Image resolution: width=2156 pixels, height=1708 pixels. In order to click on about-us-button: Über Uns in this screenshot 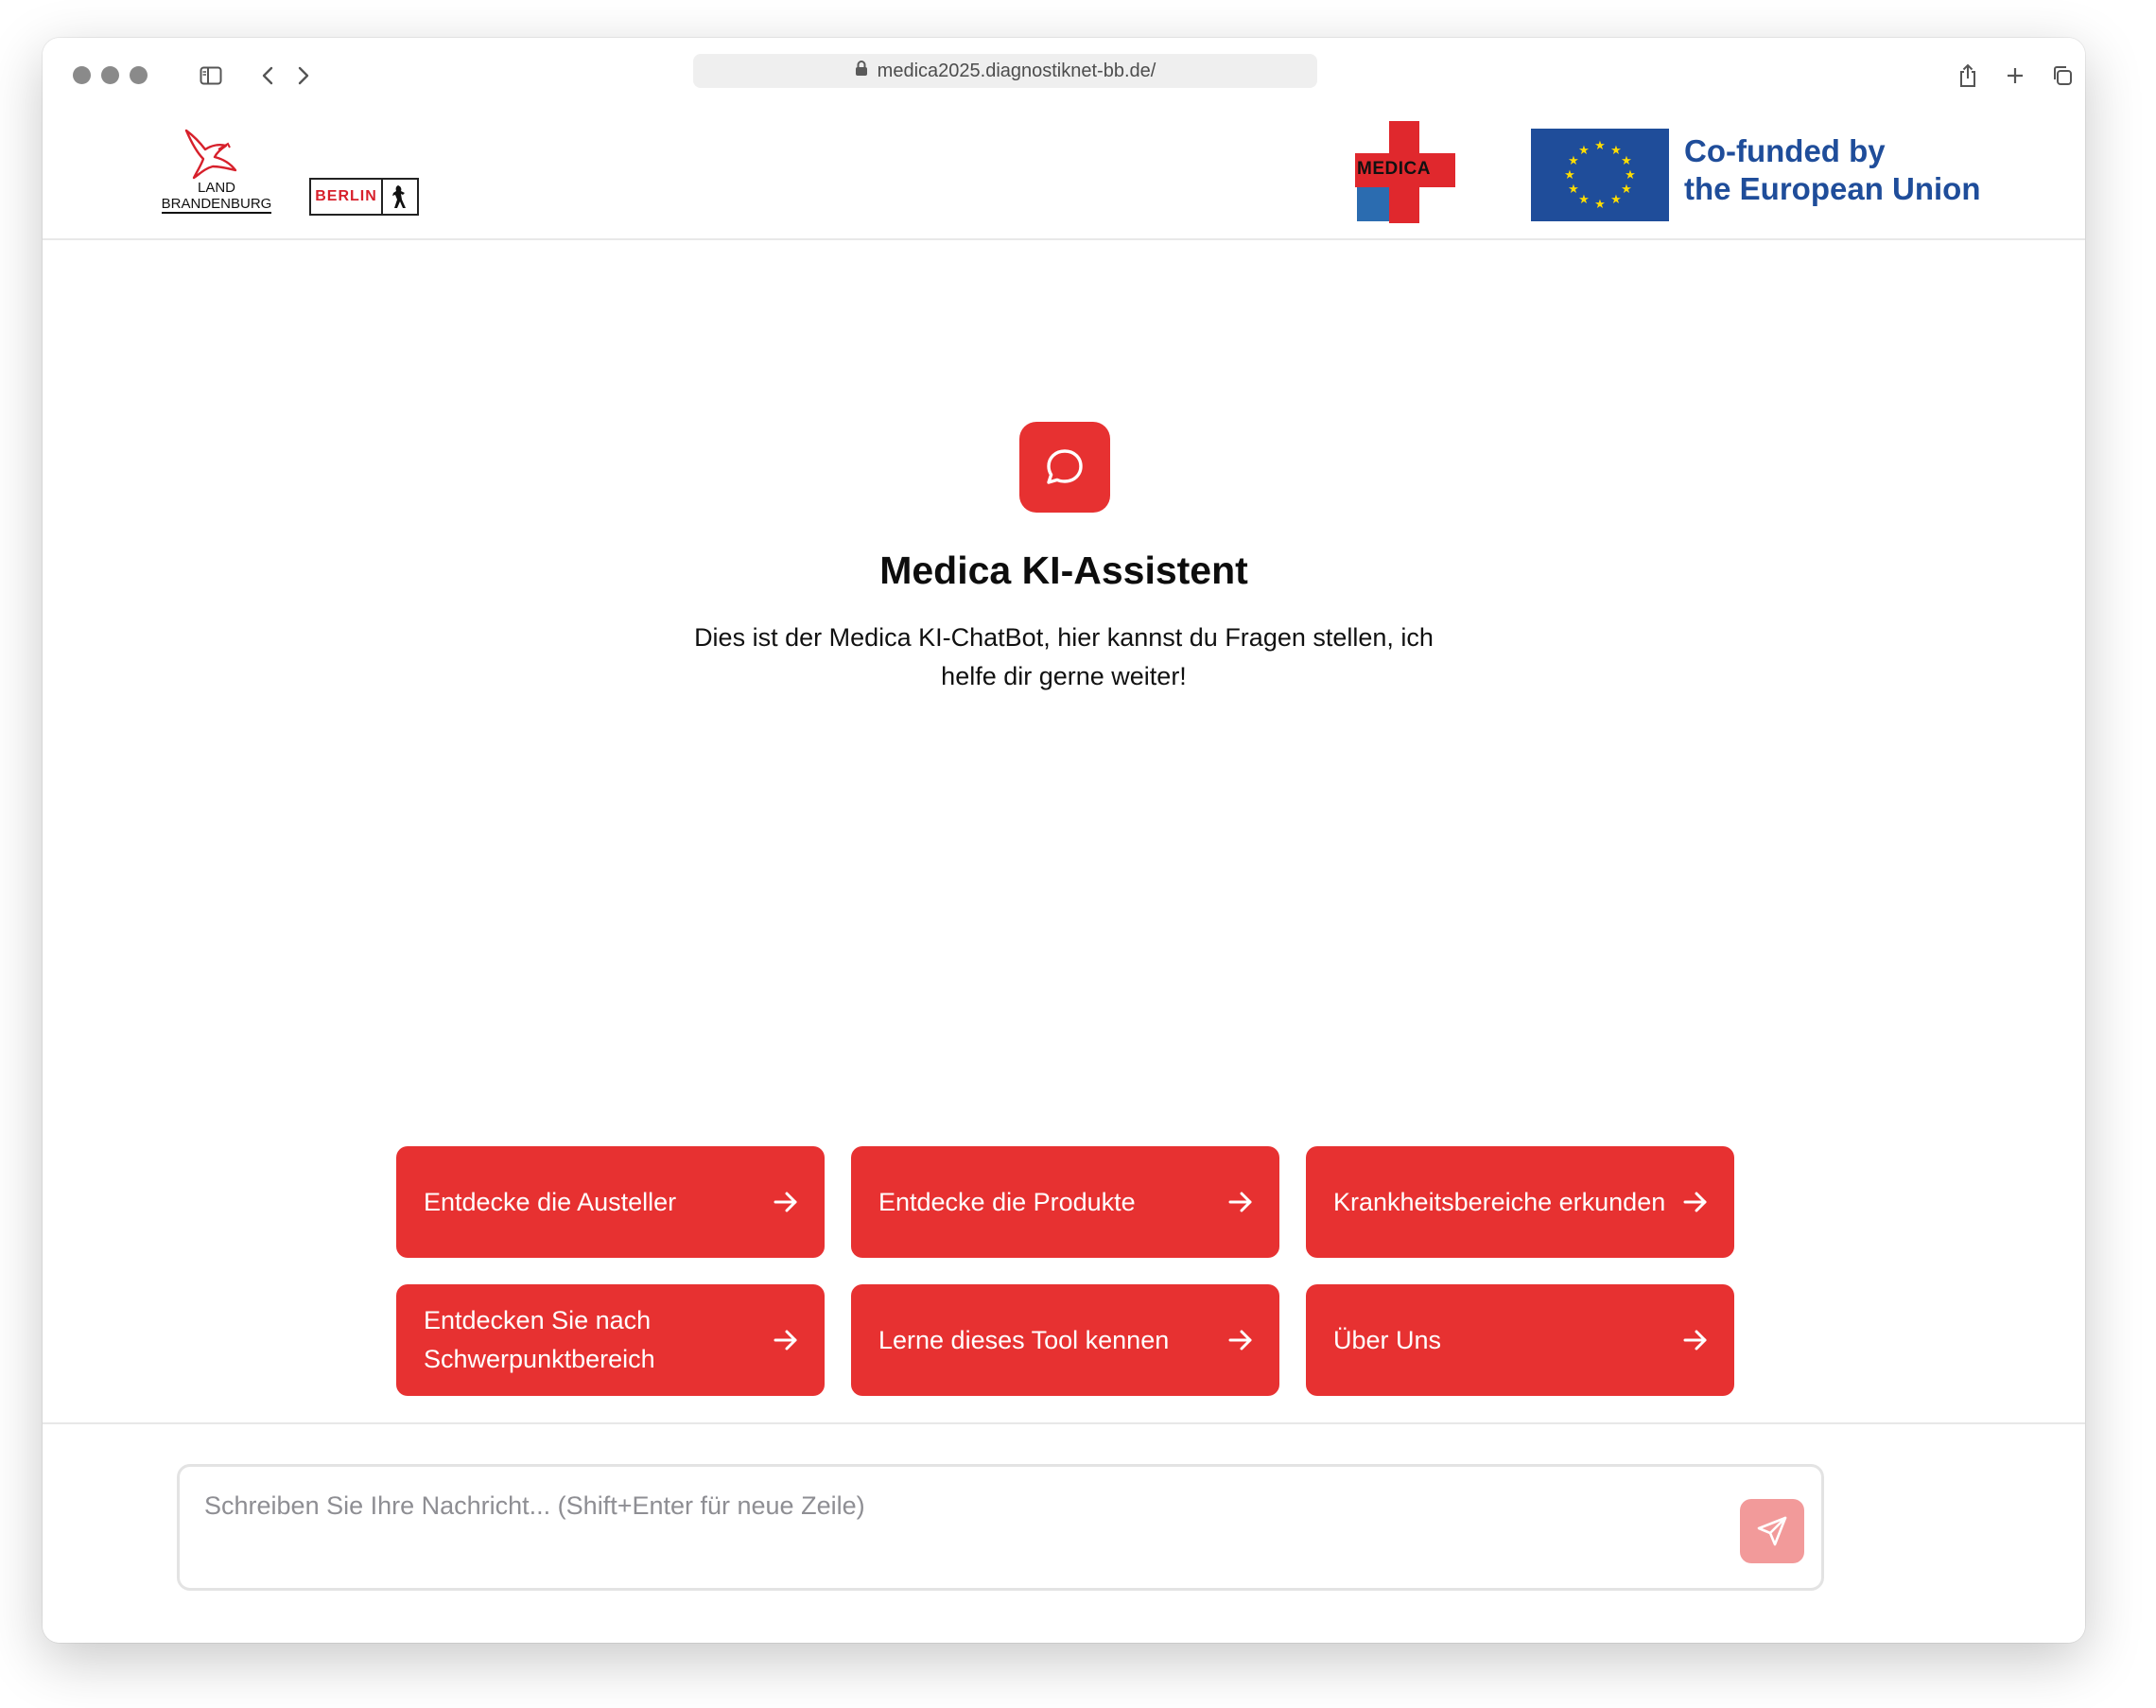, I will do `click(1520, 1340)`.